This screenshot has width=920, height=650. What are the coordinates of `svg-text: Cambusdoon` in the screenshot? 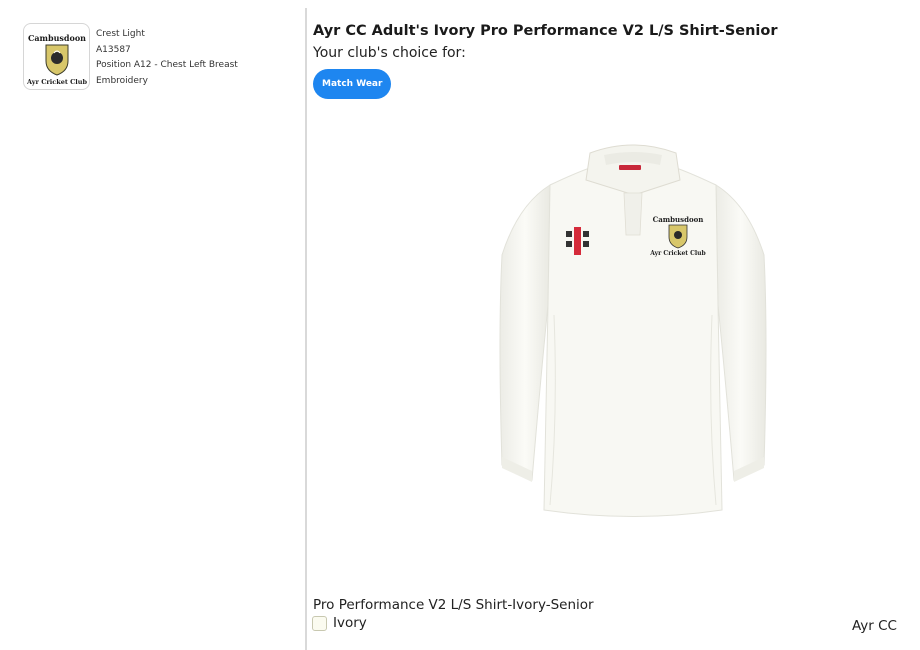 It's located at (678, 219).